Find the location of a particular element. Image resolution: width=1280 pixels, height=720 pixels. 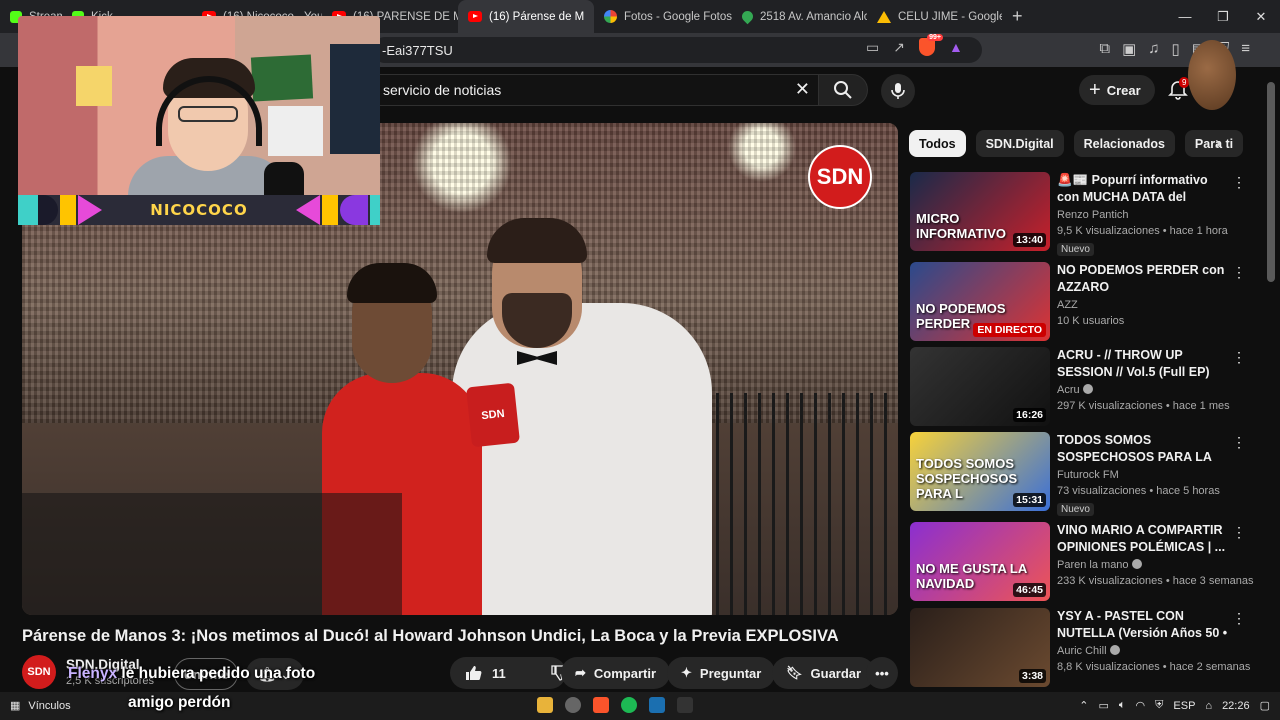

notifications-icon: ▢ is located at coordinates (1265, 705).